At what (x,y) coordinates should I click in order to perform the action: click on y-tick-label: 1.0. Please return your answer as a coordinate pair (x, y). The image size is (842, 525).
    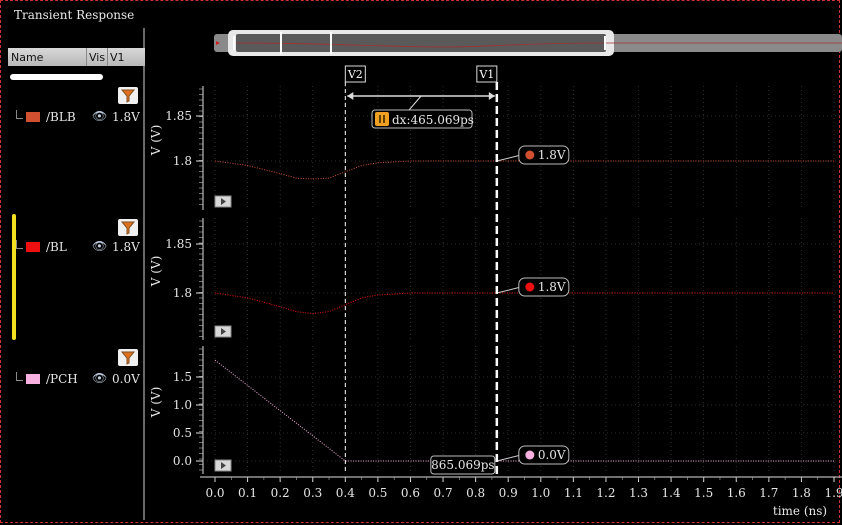
    Looking at the image, I should click on (182, 405).